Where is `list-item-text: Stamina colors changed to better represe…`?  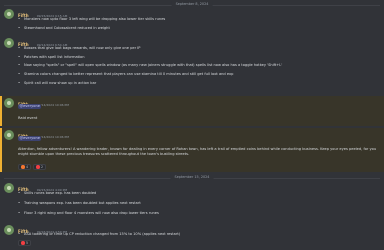 list-item-text: Stamina colors changed to better represe… is located at coordinates (129, 74).